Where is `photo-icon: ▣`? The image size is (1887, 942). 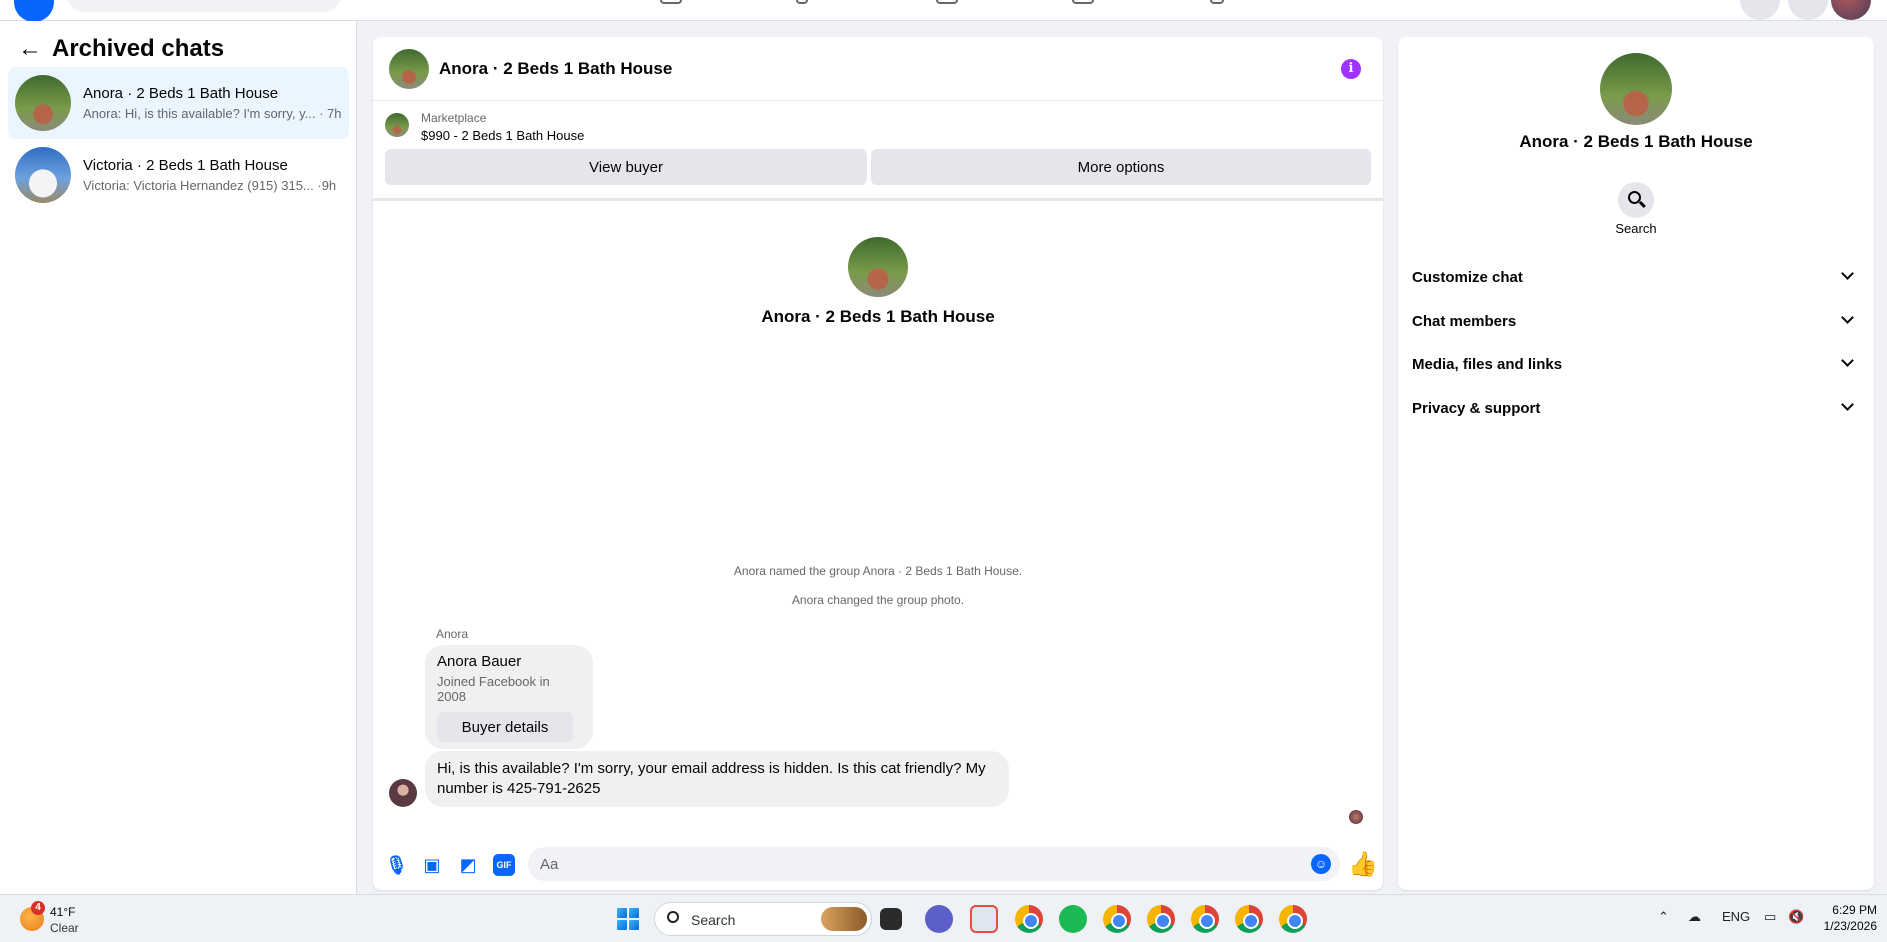 photo-icon: ▣ is located at coordinates (432, 865).